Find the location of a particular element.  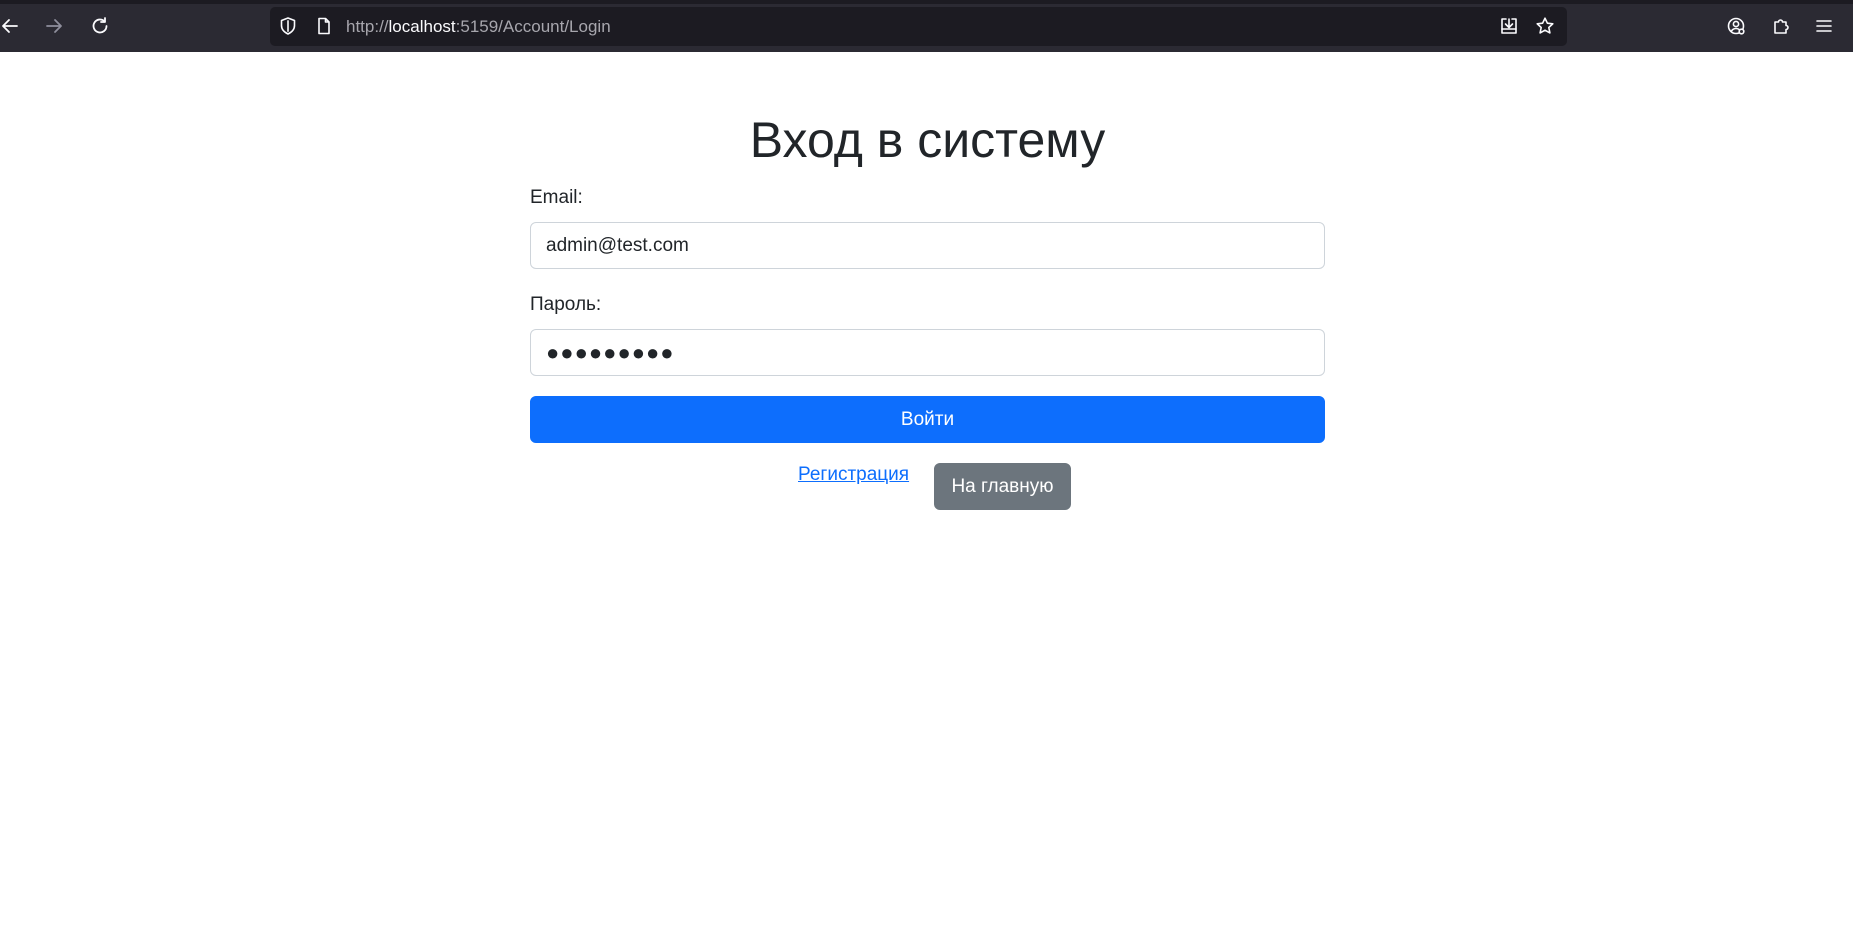

browser-toolbar: http://localhost:5159/Account/Login is located at coordinates (926, 26).